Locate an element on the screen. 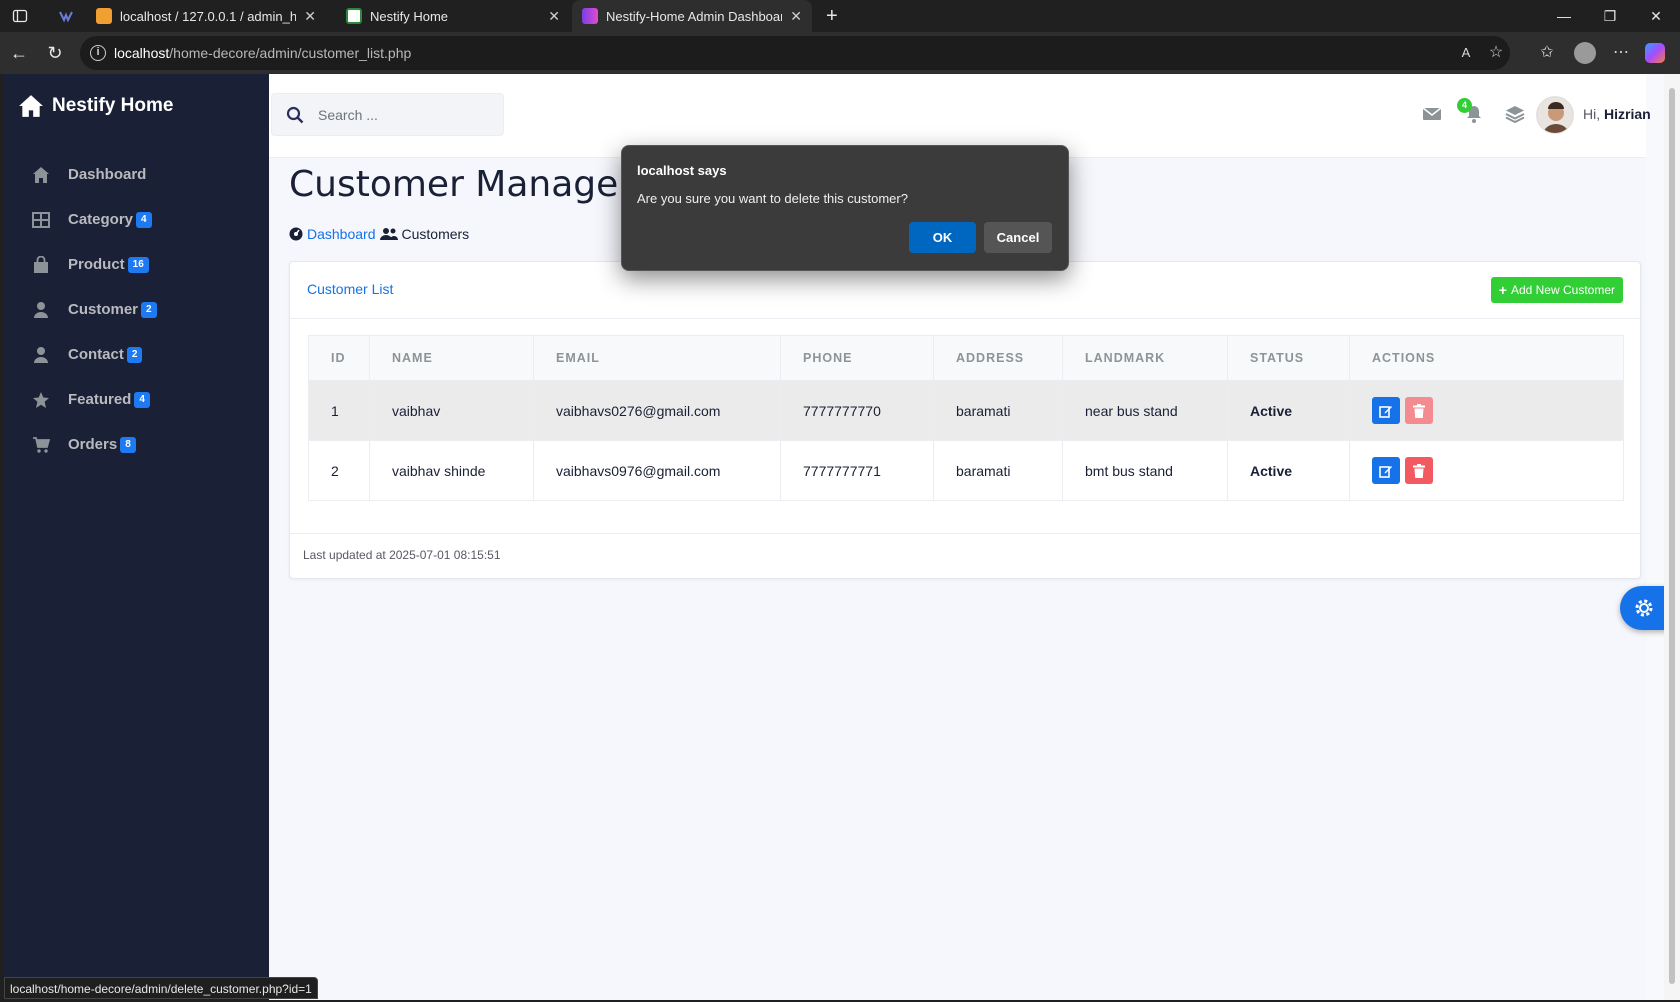 The image size is (1680, 1002). count-badge: 2 is located at coordinates (134, 355).